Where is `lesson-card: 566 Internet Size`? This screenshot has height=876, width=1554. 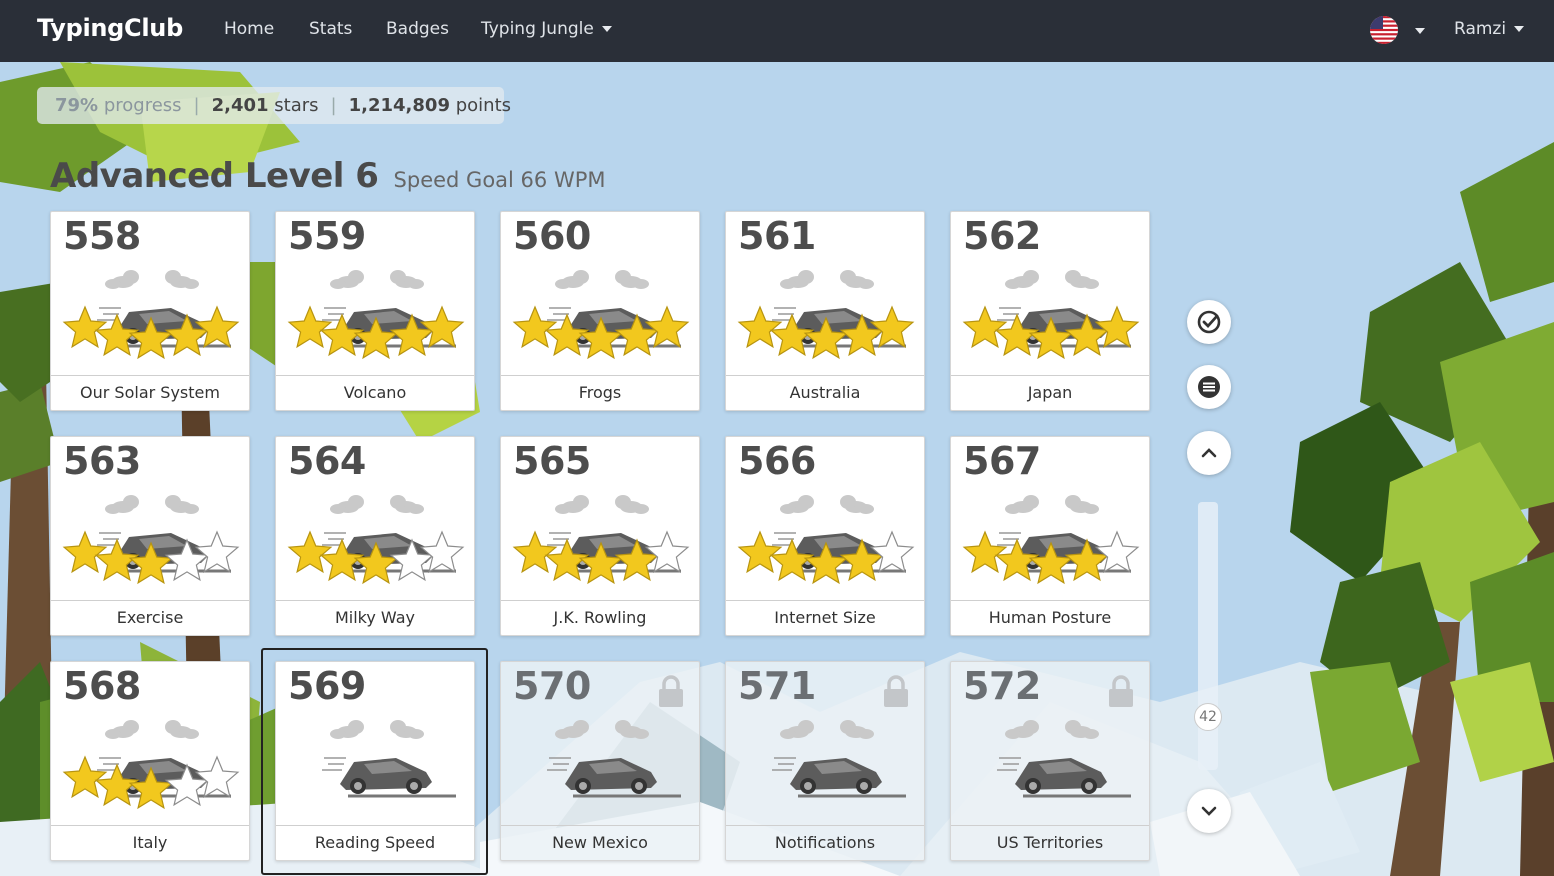
lesson-card: 566 Internet Size is located at coordinates (825, 536).